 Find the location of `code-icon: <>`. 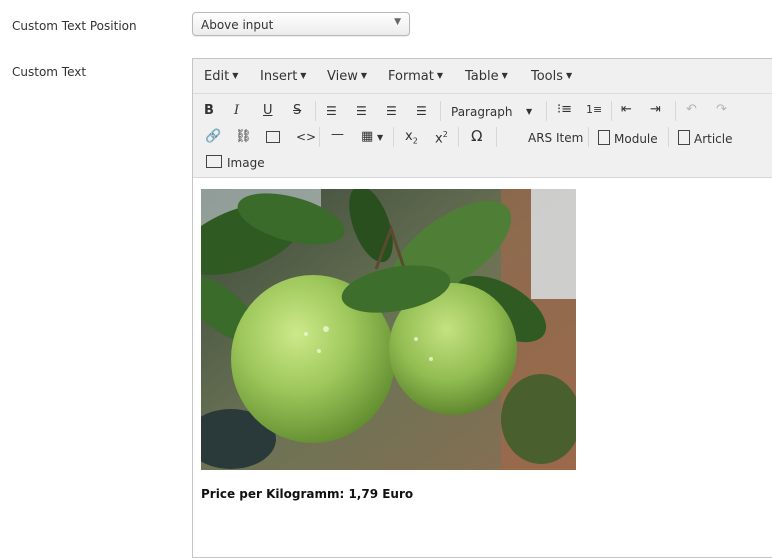

code-icon: <> is located at coordinates (306, 137).